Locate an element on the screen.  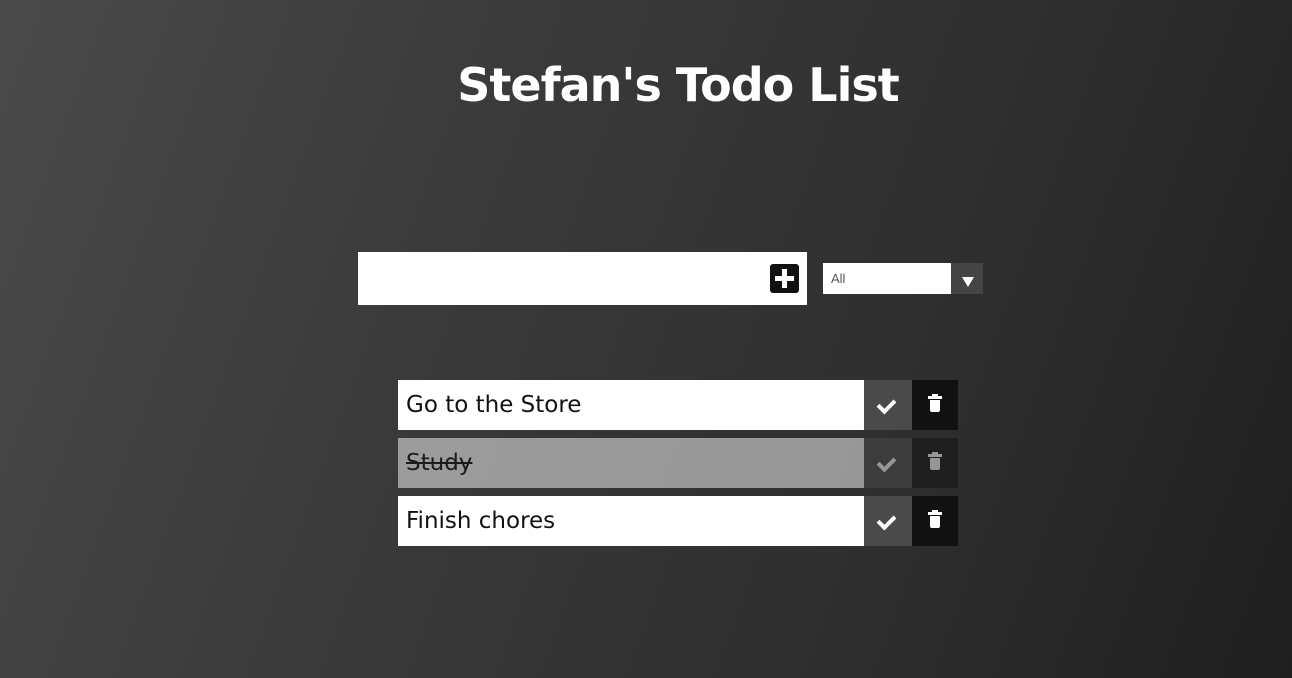
todo-item: Go to the Store is located at coordinates (678, 405).